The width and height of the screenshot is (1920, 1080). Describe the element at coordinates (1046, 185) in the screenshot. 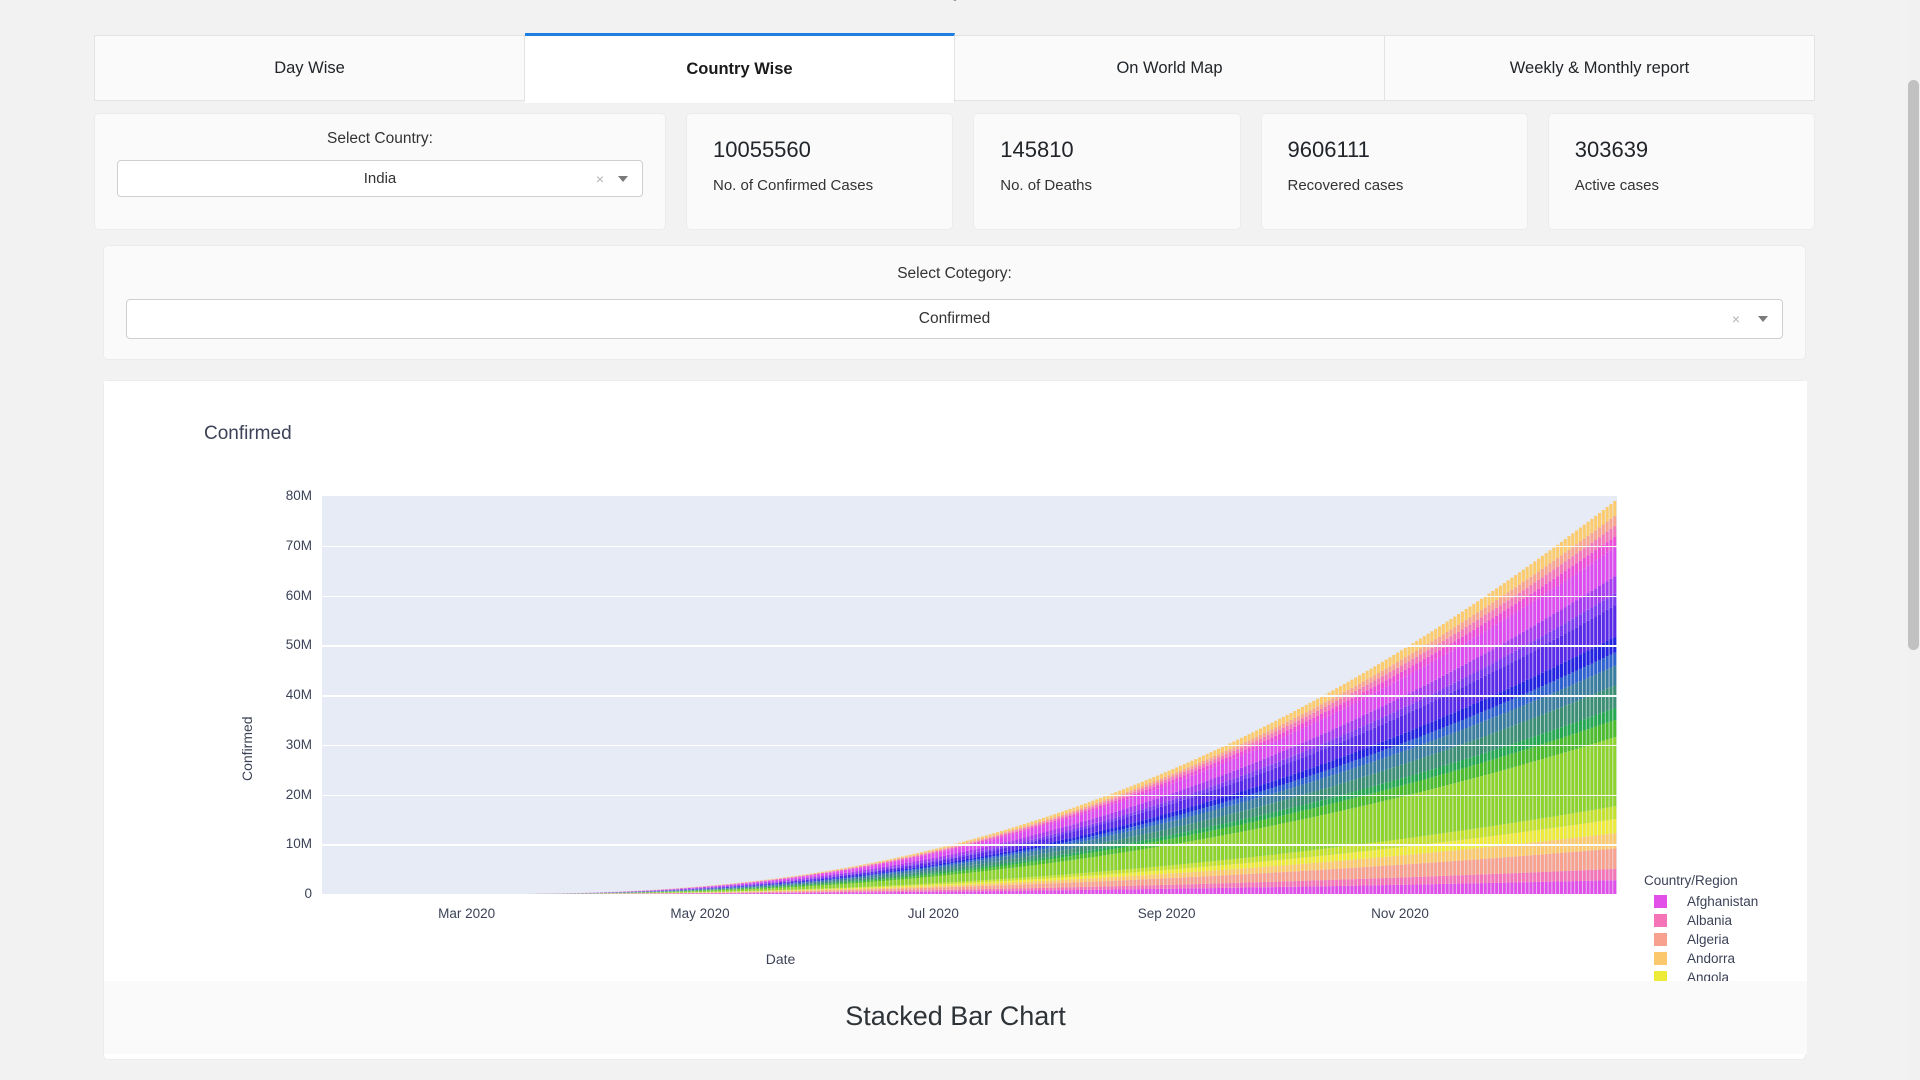

I see `stat-caption: No. of Deaths` at that location.